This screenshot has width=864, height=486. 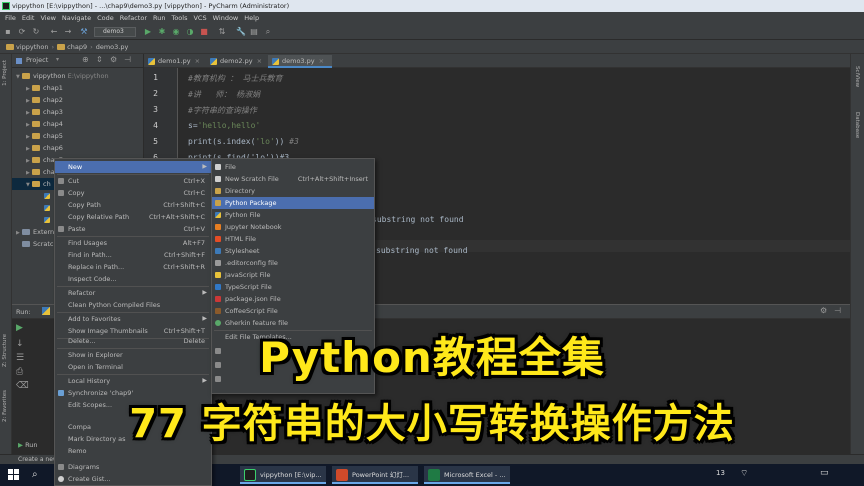 I want to click on menu-item-find-usages: Find Usages Alt+F7, so click(x=133, y=243).